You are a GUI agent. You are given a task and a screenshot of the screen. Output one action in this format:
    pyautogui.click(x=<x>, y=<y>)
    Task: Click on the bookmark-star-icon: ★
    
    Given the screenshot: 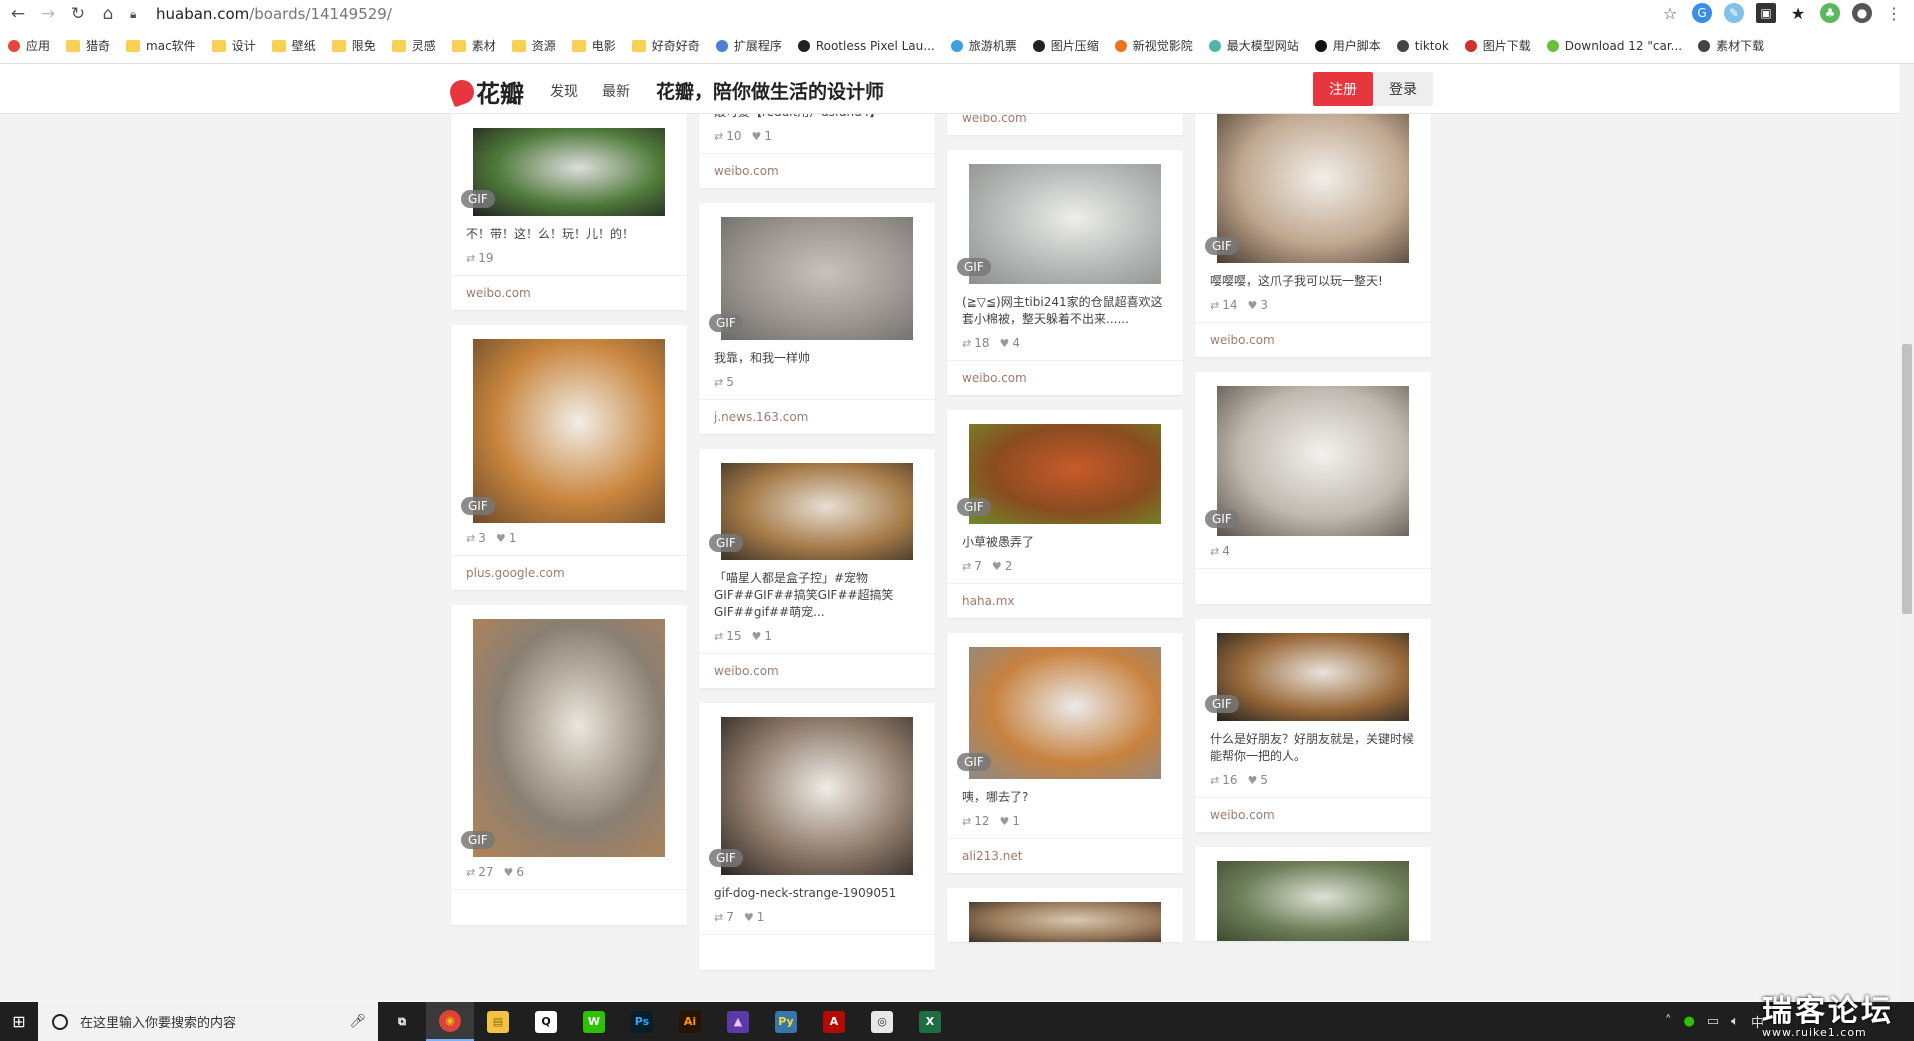 What is the action you would take?
    pyautogui.click(x=1798, y=13)
    